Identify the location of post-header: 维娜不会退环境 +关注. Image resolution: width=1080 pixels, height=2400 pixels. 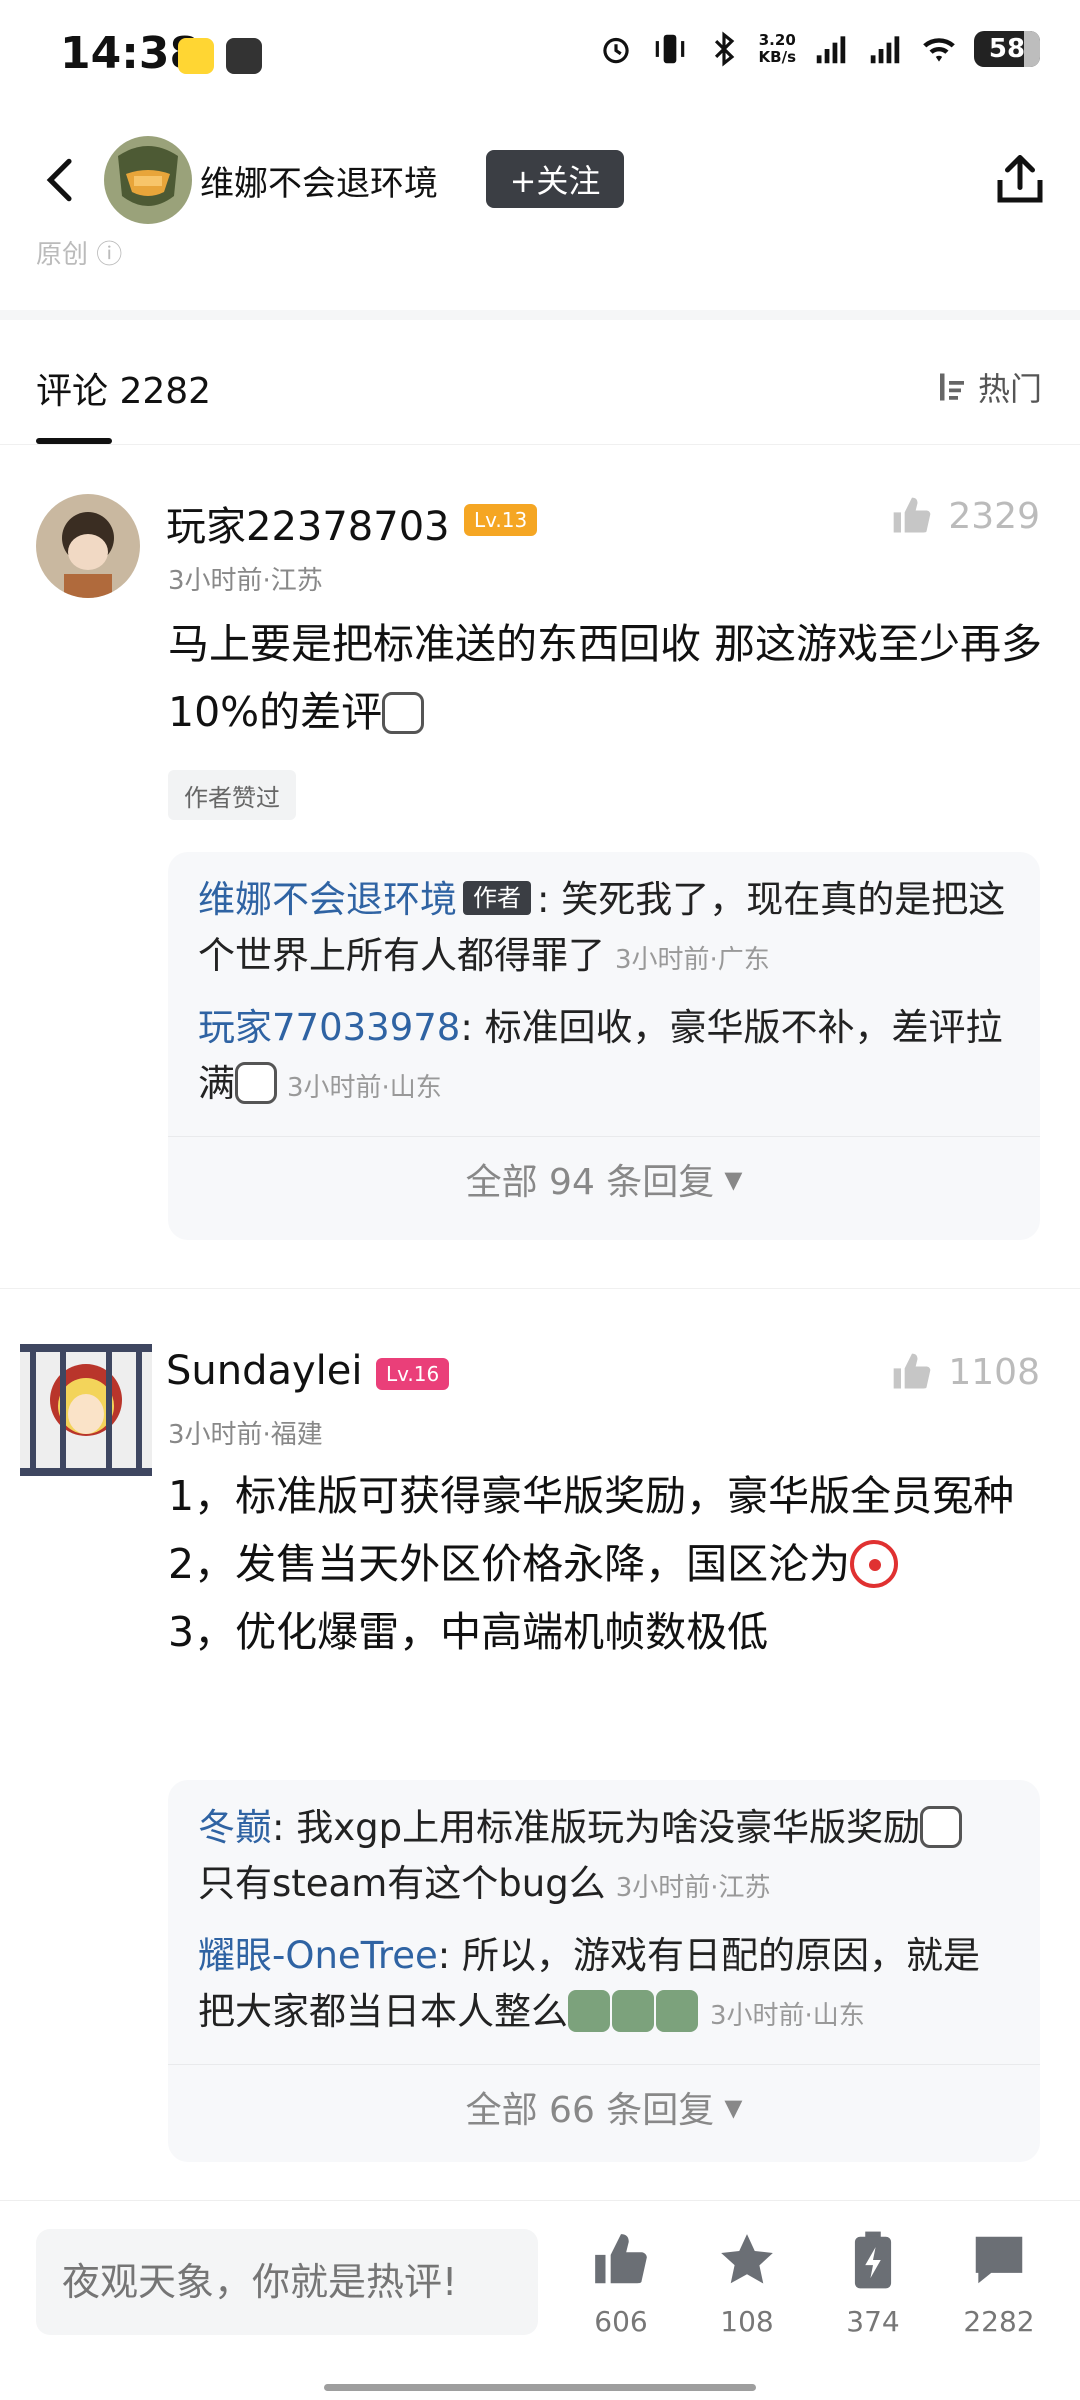
(540, 180).